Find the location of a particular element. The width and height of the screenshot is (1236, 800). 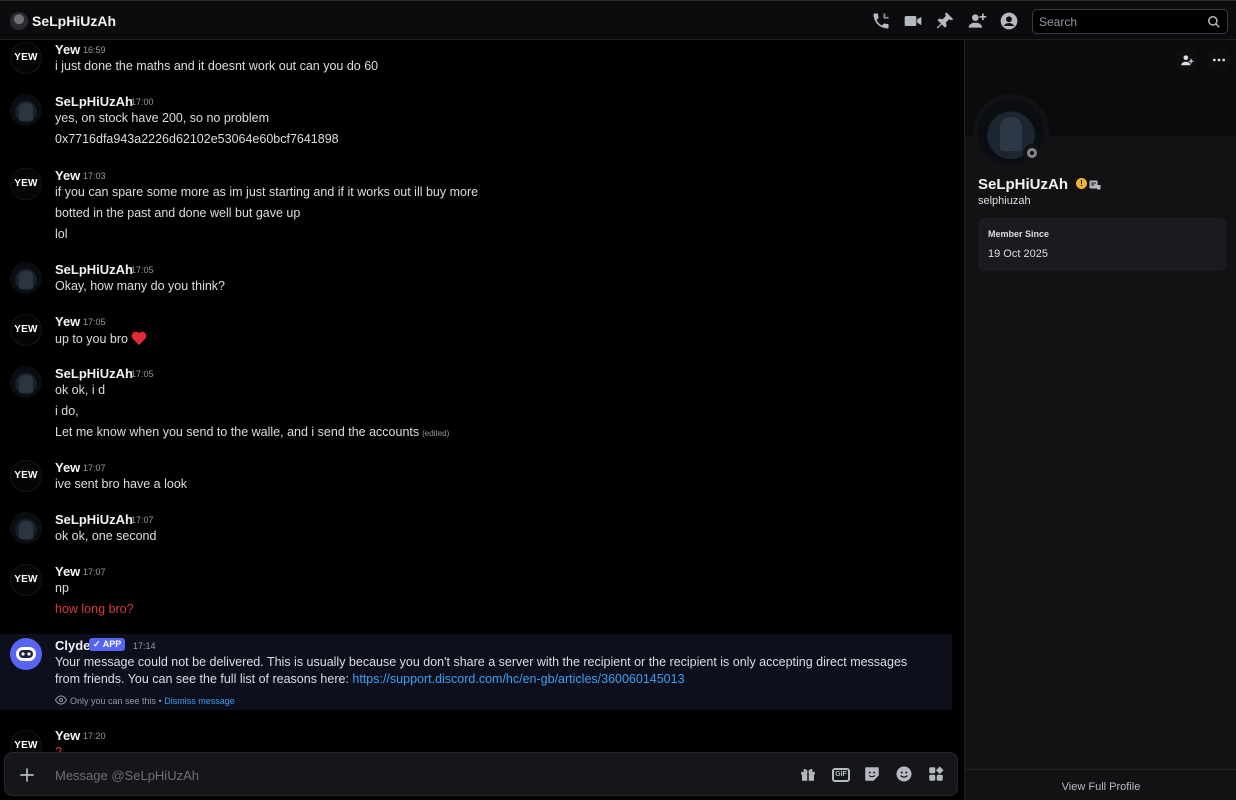

gift-icon is located at coordinates (809, 775).